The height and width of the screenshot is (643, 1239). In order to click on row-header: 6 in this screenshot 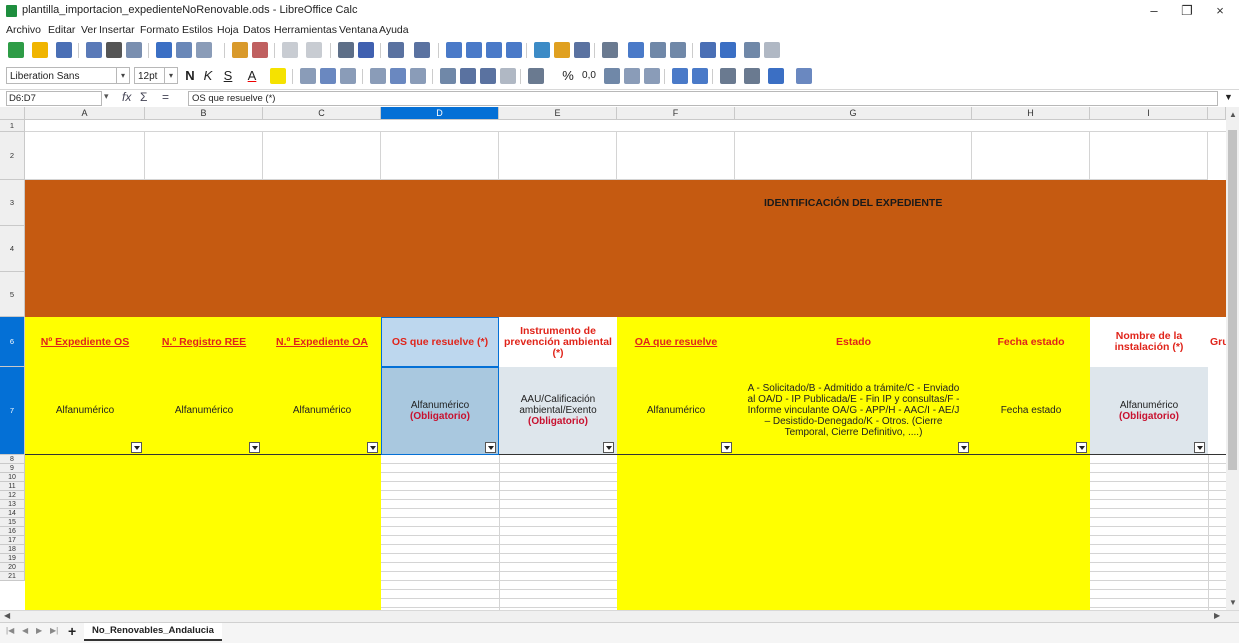, I will do `click(12, 342)`.